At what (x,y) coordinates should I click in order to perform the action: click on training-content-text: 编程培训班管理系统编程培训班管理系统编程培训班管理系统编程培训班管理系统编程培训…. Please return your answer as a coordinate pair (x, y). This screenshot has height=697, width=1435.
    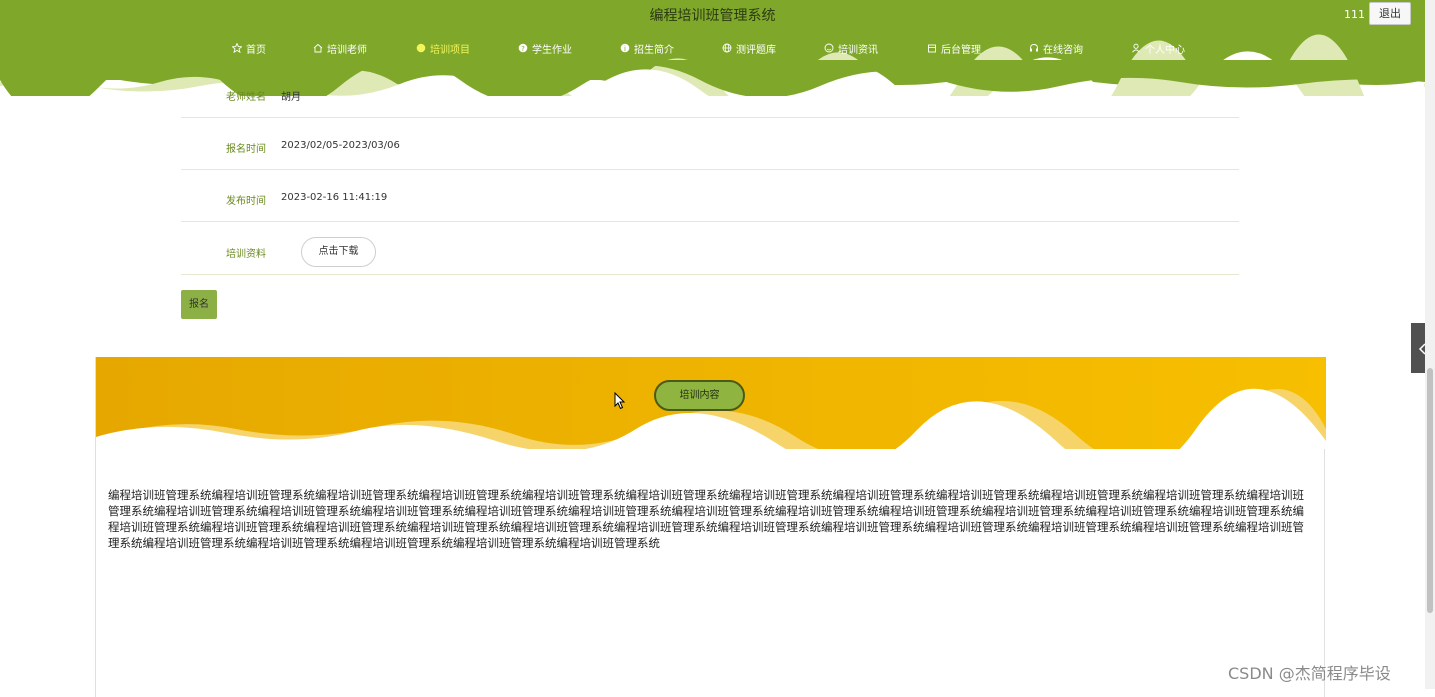
    Looking at the image, I should click on (706, 519).